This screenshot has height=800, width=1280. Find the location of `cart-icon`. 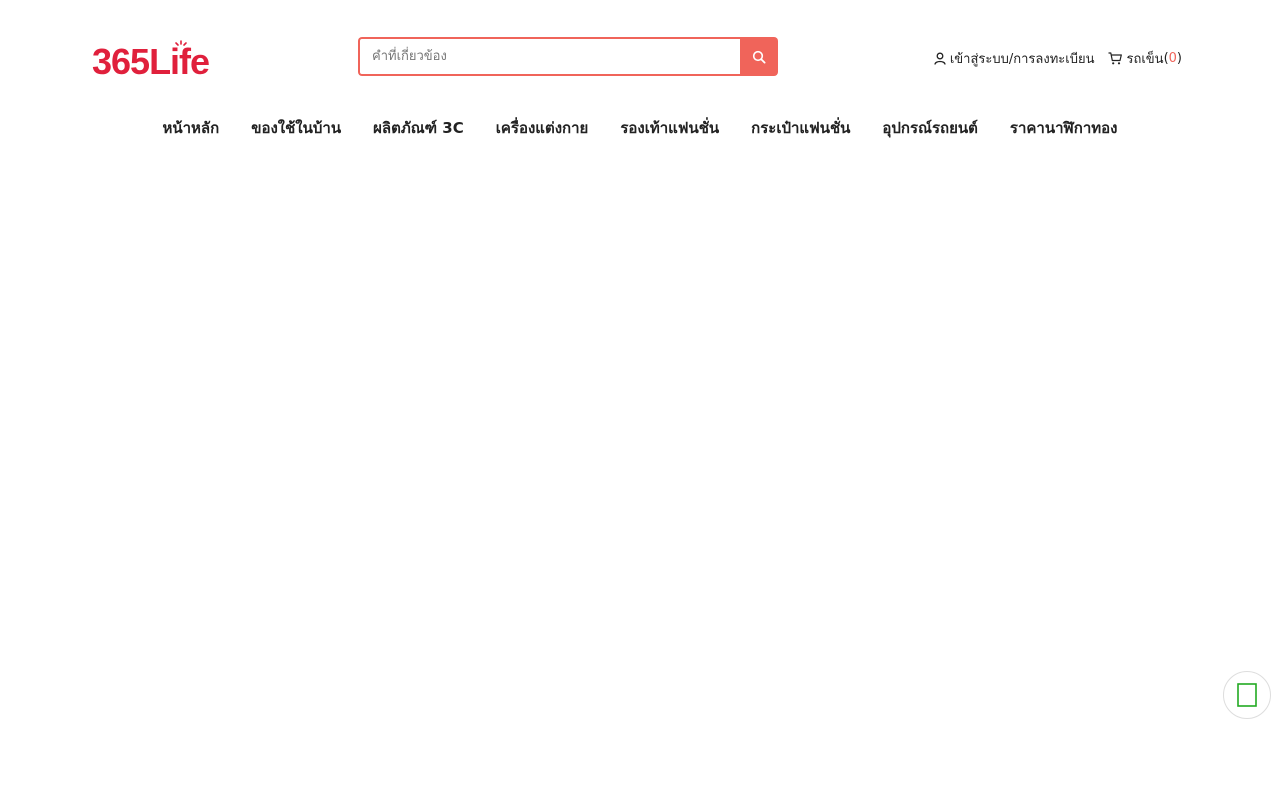

cart-icon is located at coordinates (1115, 57).